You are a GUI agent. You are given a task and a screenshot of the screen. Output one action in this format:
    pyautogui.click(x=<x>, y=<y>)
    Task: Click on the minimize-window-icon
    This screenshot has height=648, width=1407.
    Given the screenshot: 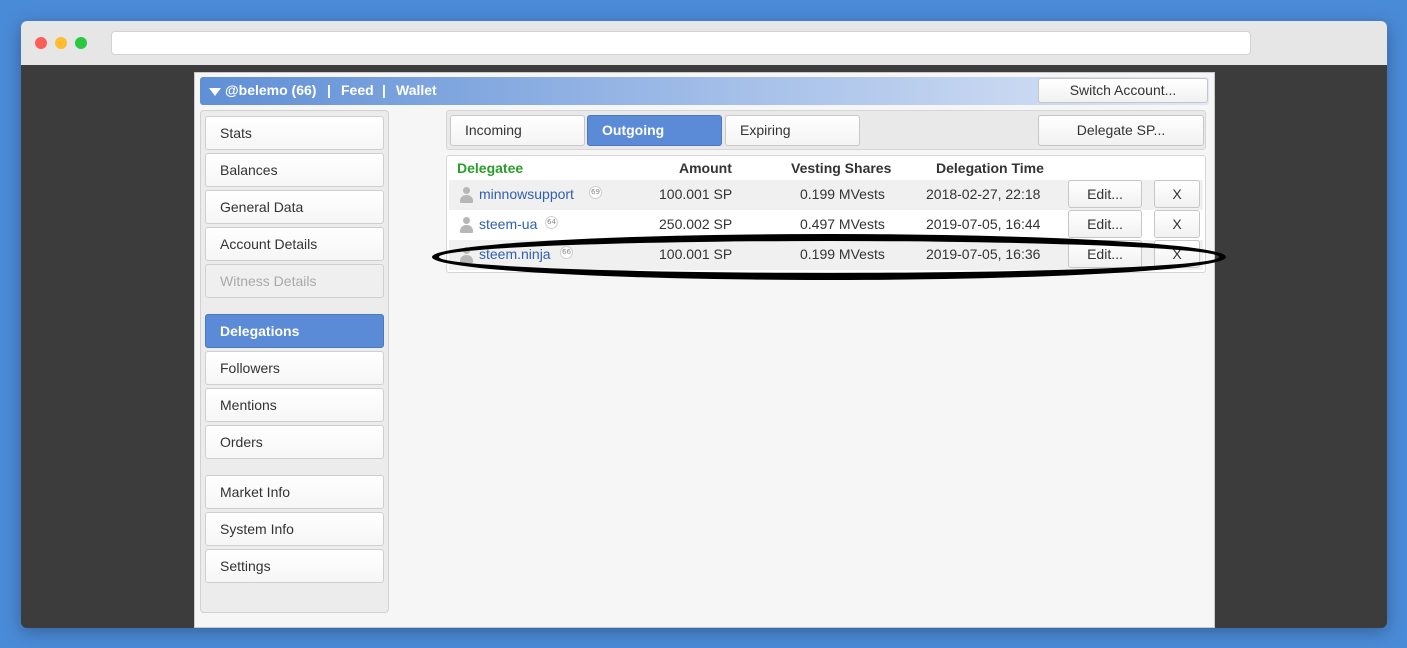 What is the action you would take?
    pyautogui.click(x=61, y=43)
    